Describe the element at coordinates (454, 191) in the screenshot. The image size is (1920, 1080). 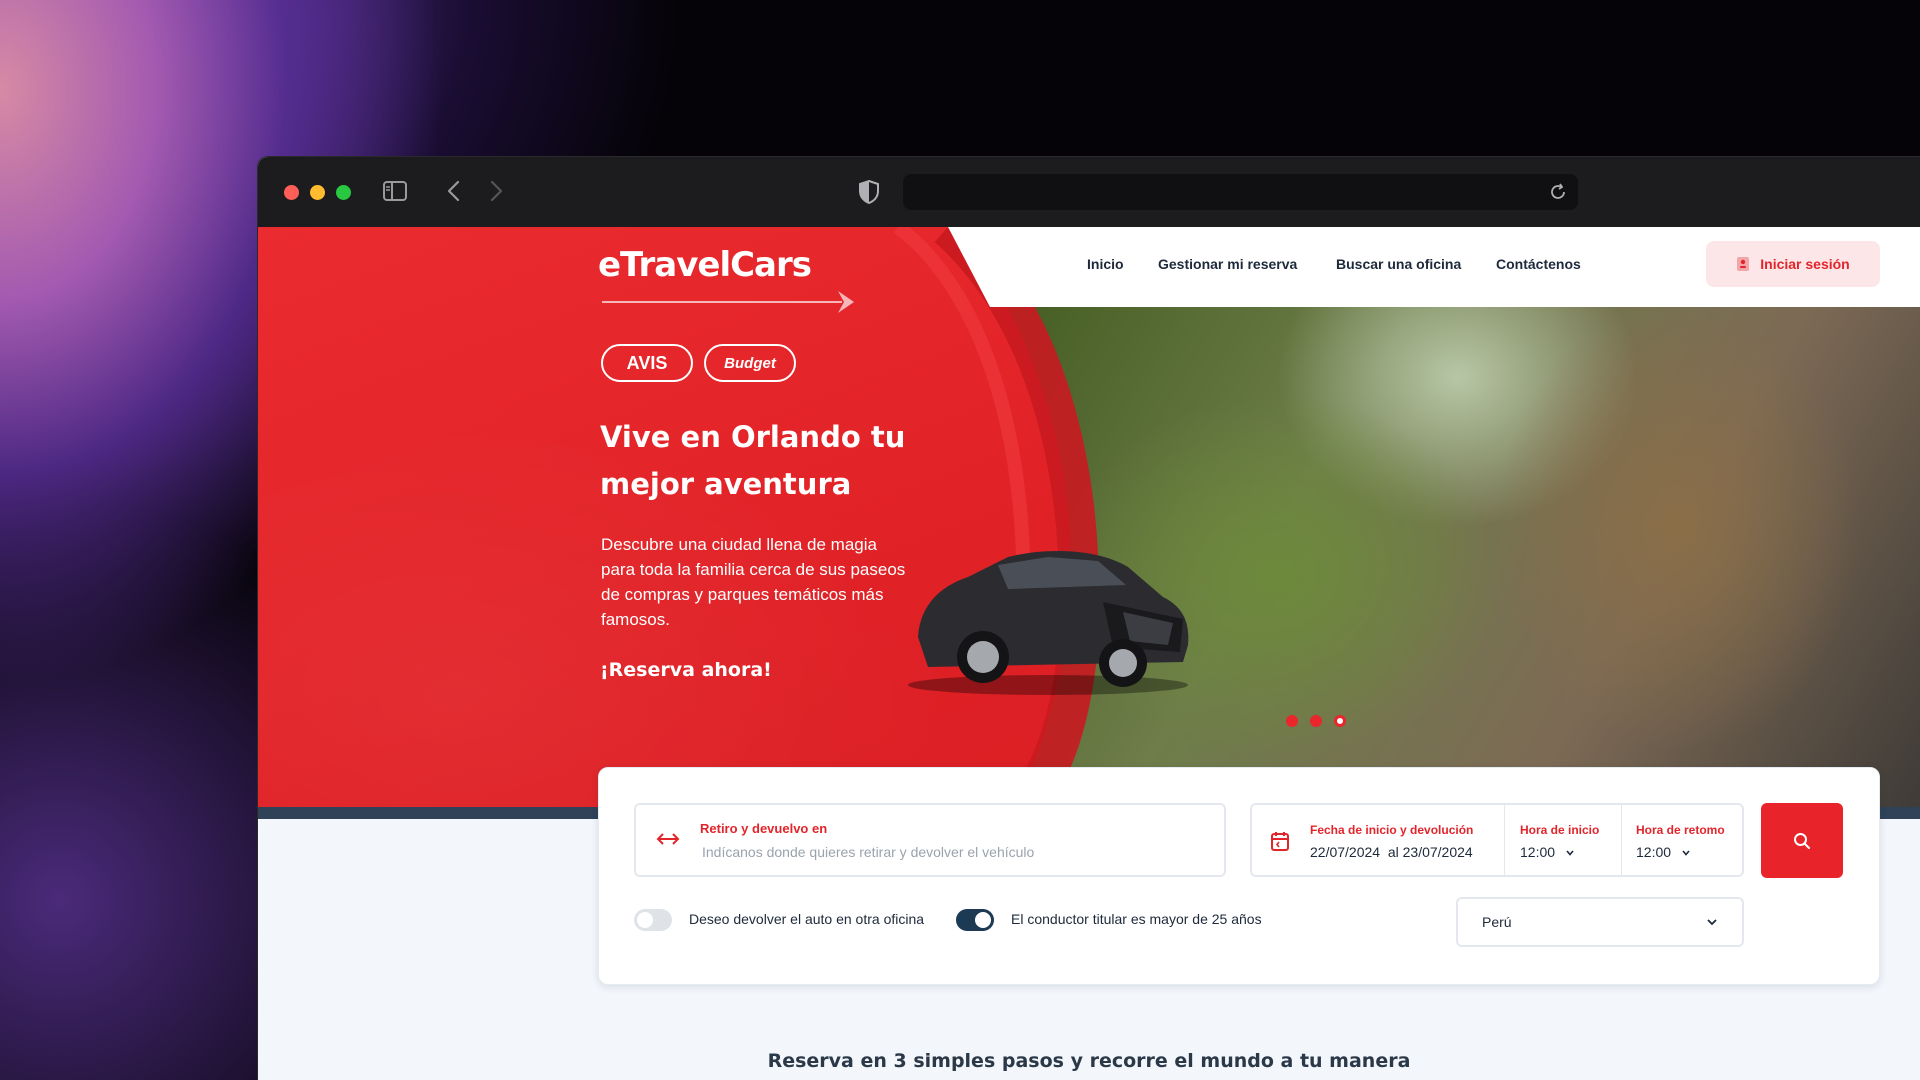
I see `back-arrow-icon` at that location.